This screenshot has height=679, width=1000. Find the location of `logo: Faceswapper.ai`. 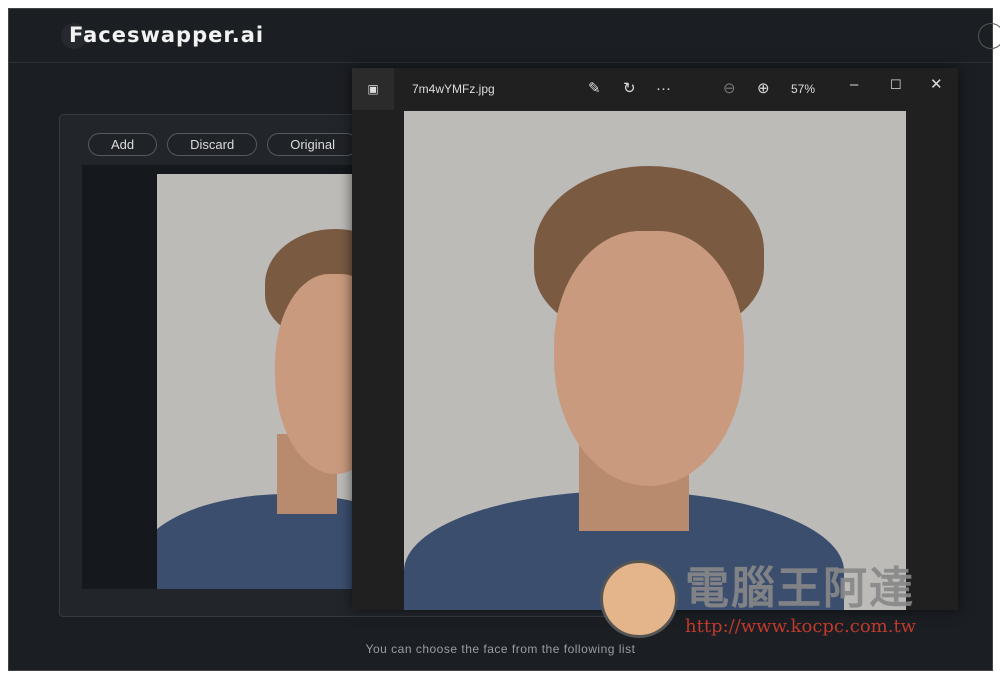

logo: Faceswapper.ai is located at coordinates (166, 35).